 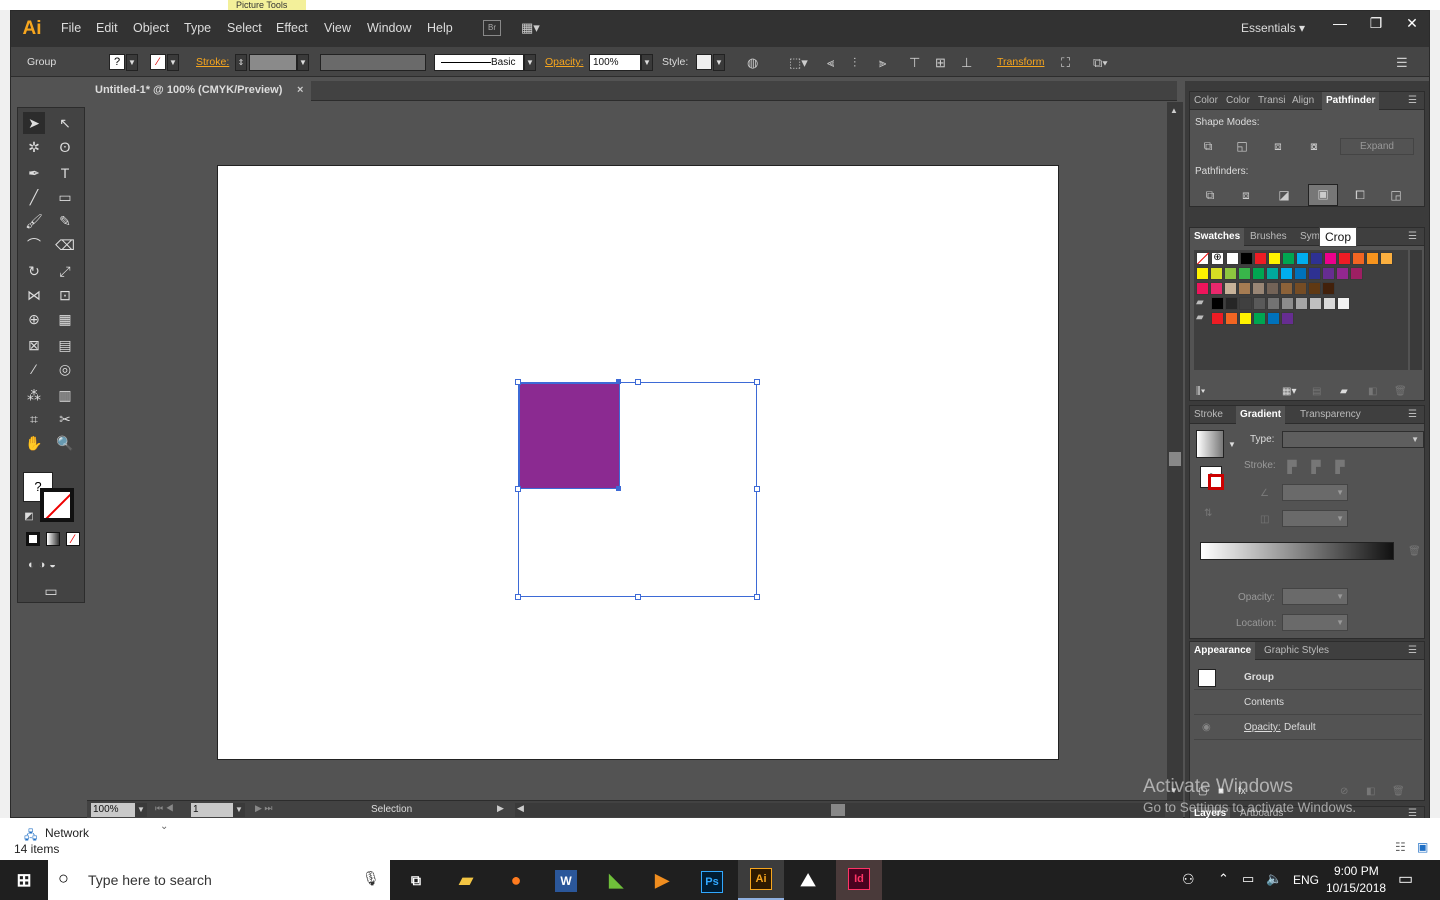 What do you see at coordinates (530, 62) in the screenshot?
I see `brush-dropdown: ▼` at bounding box center [530, 62].